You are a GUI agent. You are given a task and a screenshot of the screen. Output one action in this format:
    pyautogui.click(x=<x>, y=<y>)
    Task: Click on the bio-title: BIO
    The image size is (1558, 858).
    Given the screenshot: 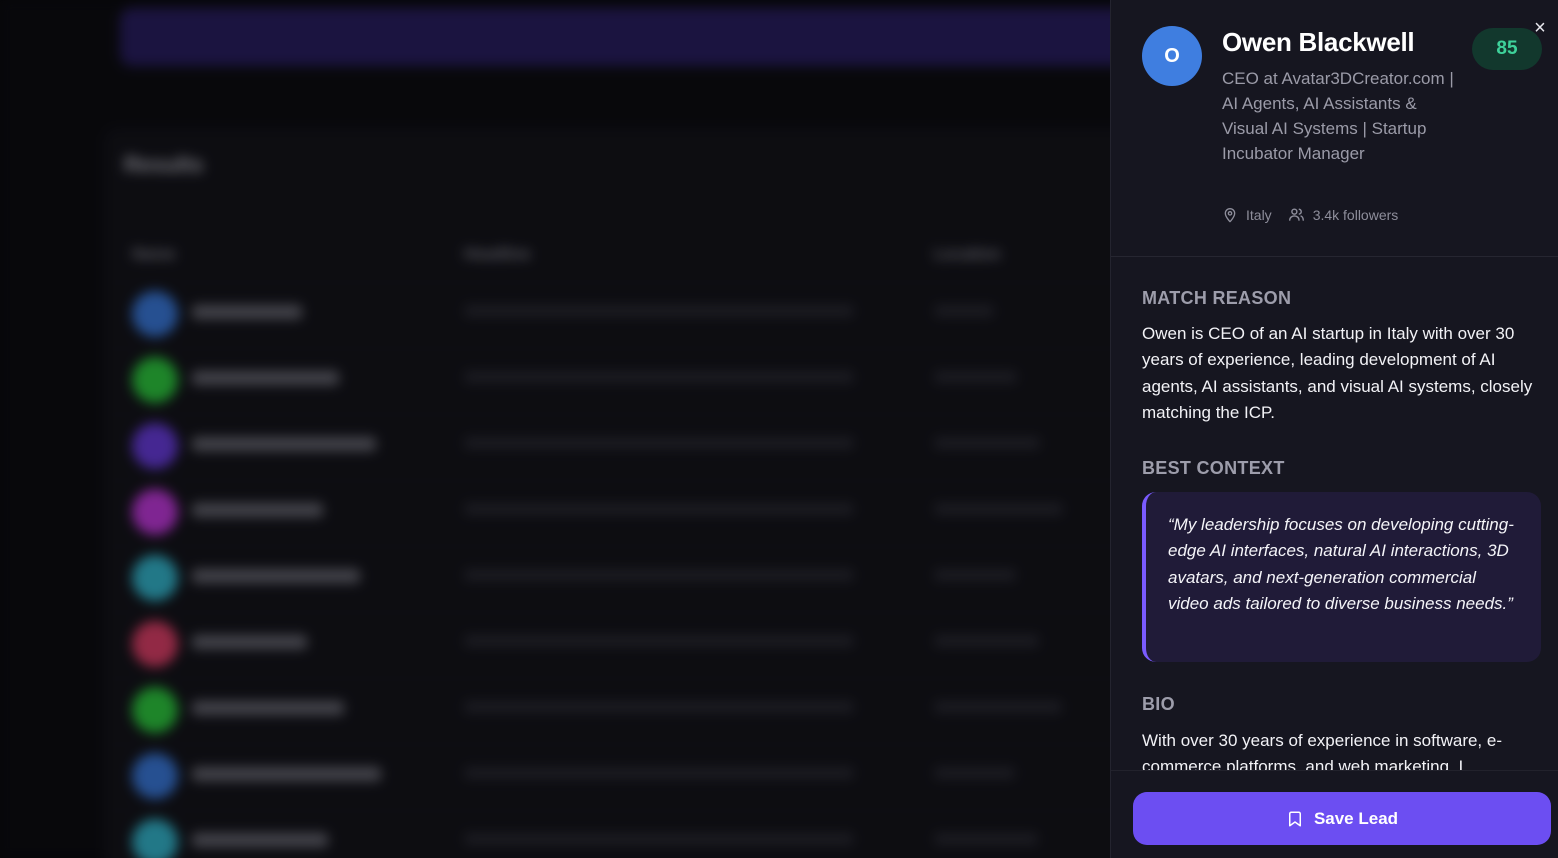 What is the action you would take?
    pyautogui.click(x=1158, y=704)
    